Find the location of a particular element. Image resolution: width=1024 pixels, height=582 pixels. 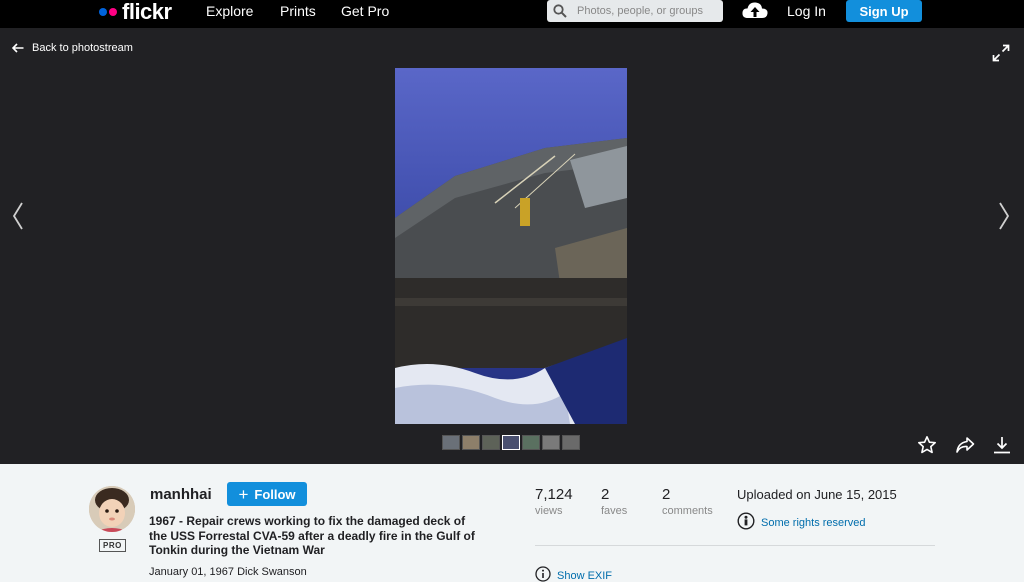

back-to-photostream-link: Back to photostream is located at coordinates (72, 48).